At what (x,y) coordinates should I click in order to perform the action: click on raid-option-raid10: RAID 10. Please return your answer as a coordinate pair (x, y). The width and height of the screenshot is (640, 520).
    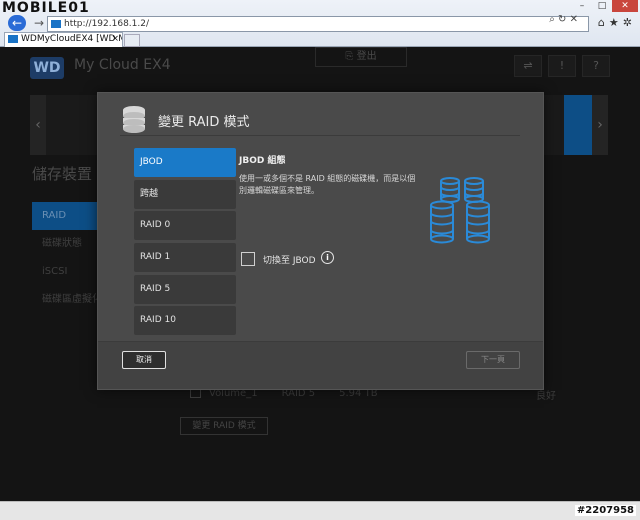
    Looking at the image, I should click on (185, 321).